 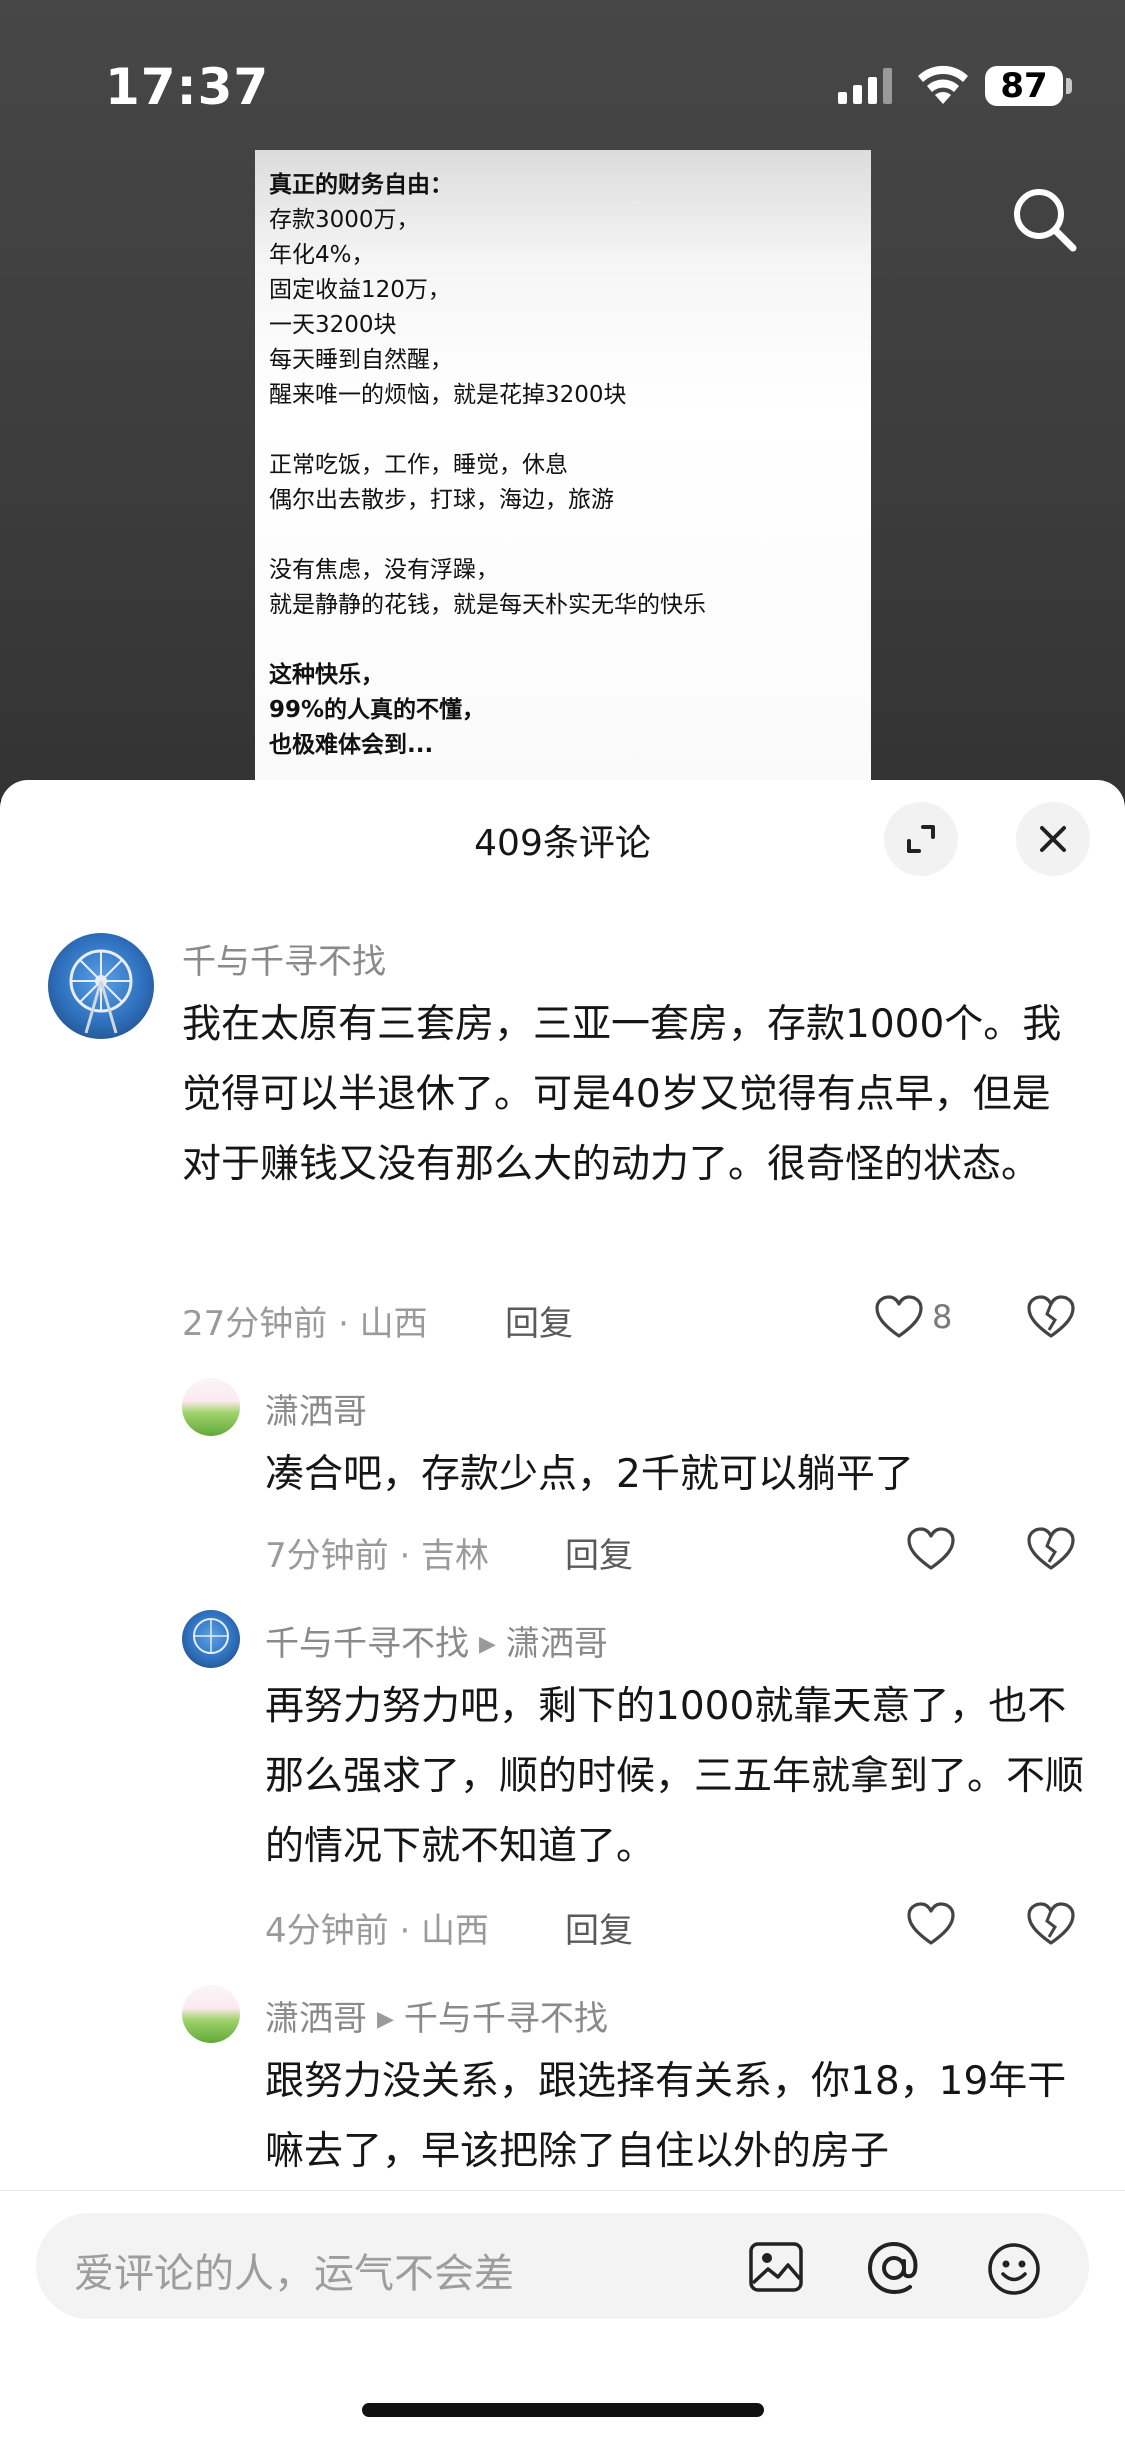 What do you see at coordinates (294, 2274) in the screenshot?
I see `comment-input-placeholder: 爱评论的人，运气不会差` at bounding box center [294, 2274].